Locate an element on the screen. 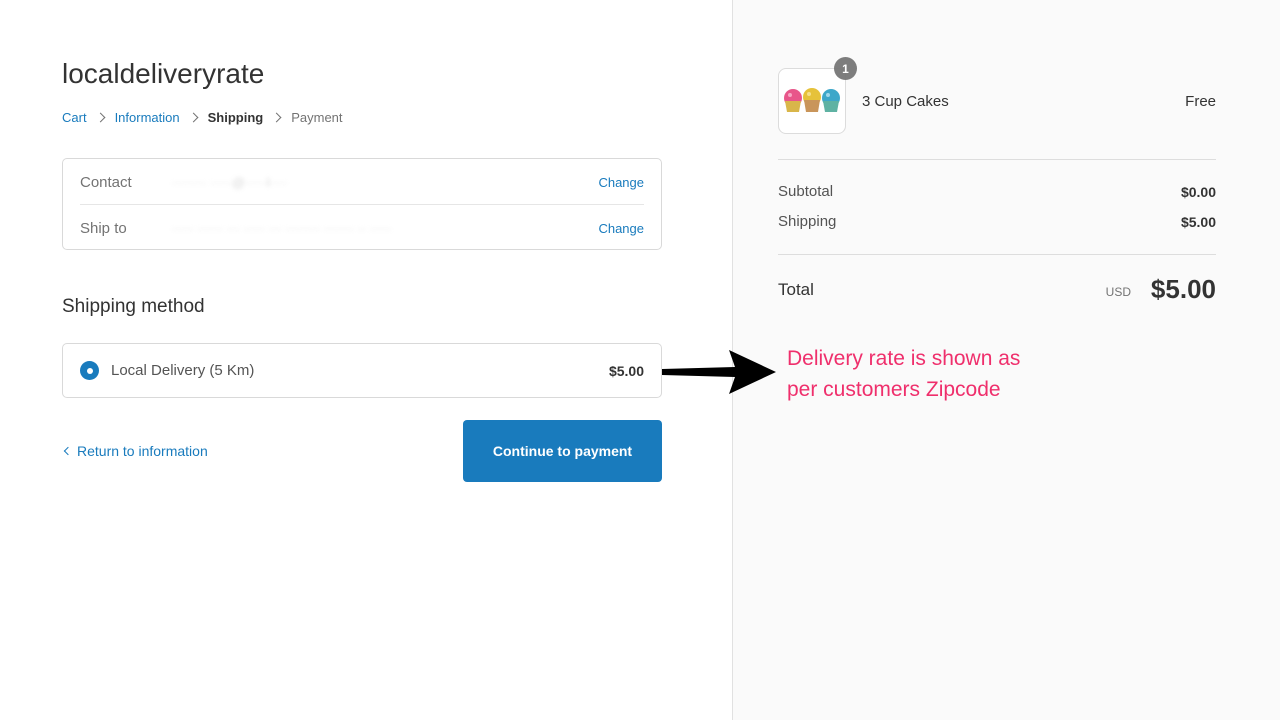  continue-to-payment-button: Continue to payment is located at coordinates (562, 451).